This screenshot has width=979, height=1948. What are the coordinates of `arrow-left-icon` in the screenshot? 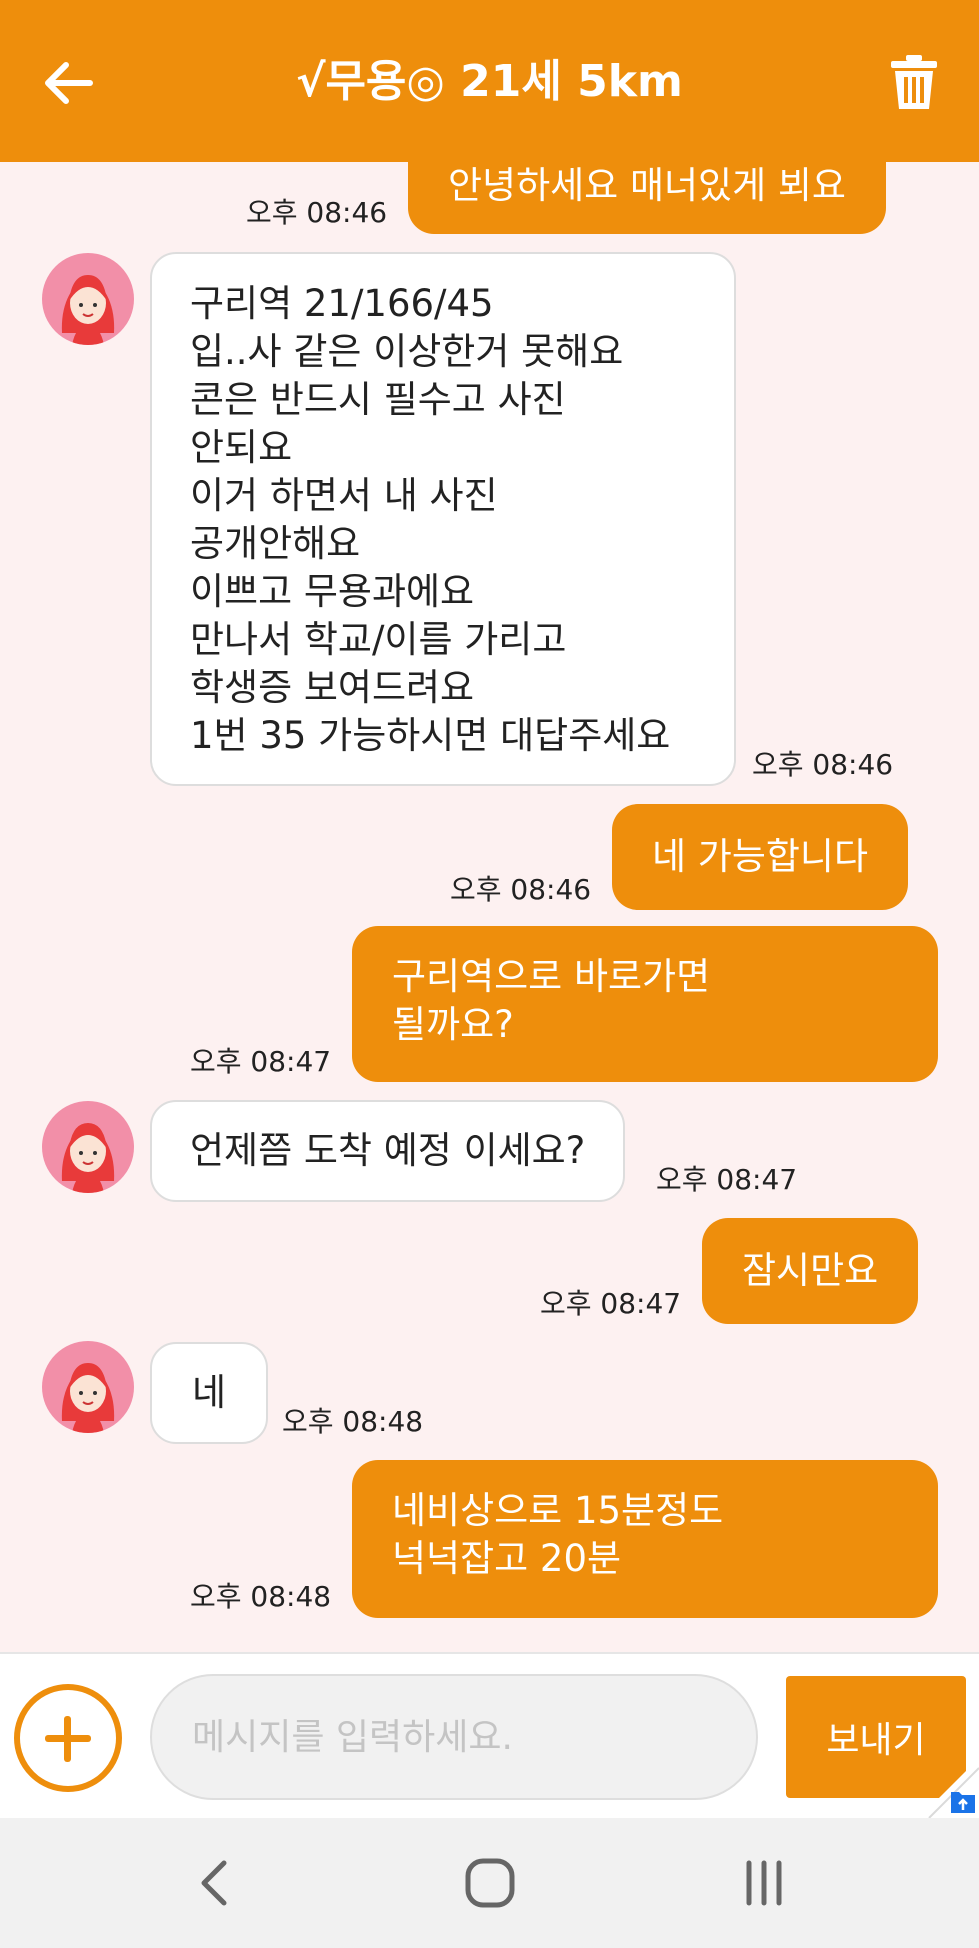 It's located at (68, 83).